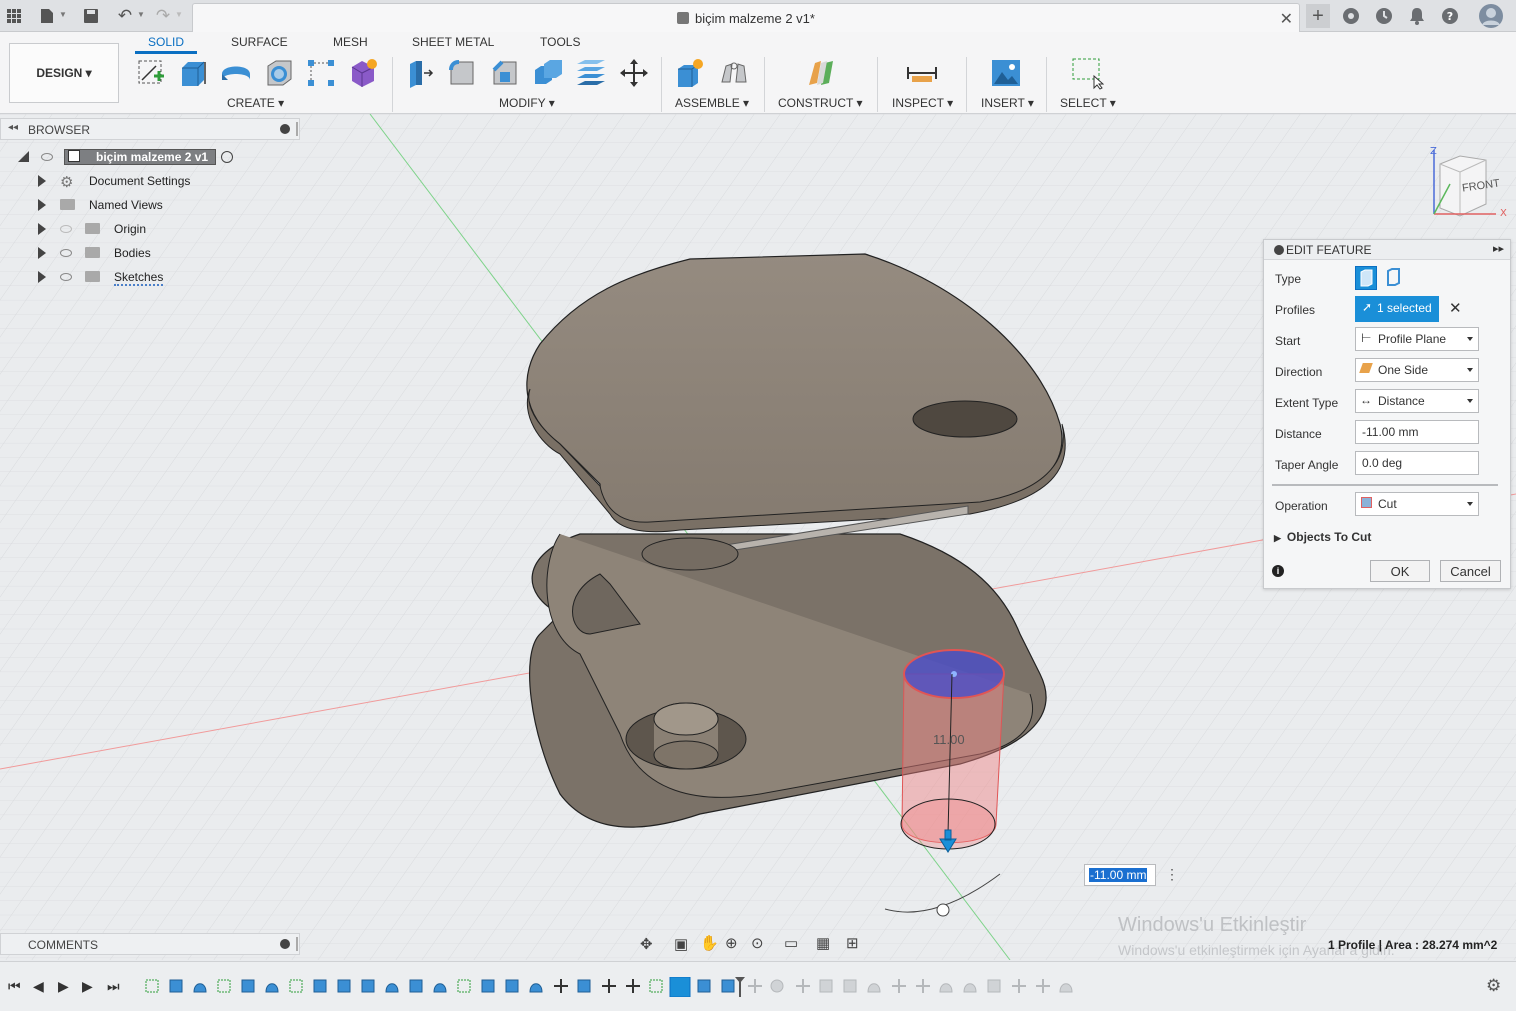  I want to click on offset-face-icon, so click(591, 73).